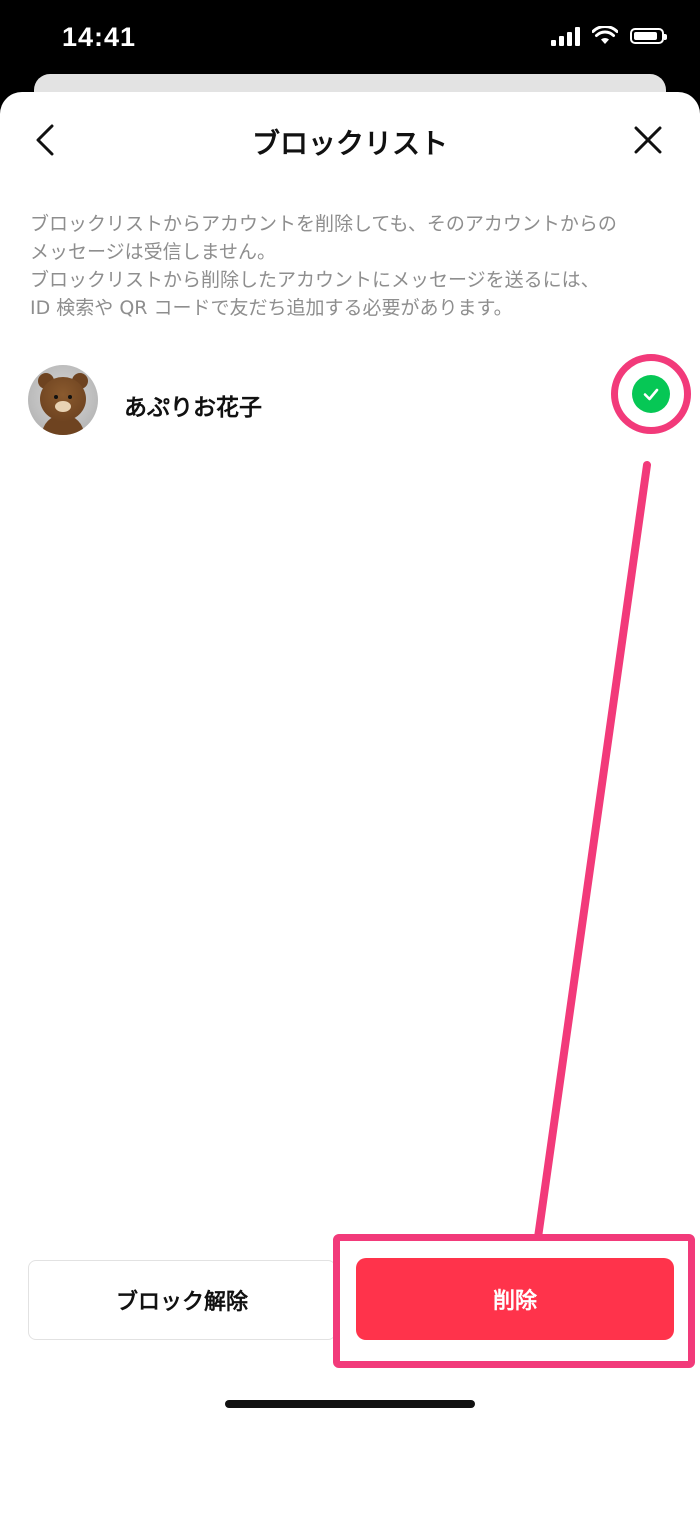  What do you see at coordinates (350, 398) in the screenshot?
I see `blocked-friend-item: あぷりお花子` at bounding box center [350, 398].